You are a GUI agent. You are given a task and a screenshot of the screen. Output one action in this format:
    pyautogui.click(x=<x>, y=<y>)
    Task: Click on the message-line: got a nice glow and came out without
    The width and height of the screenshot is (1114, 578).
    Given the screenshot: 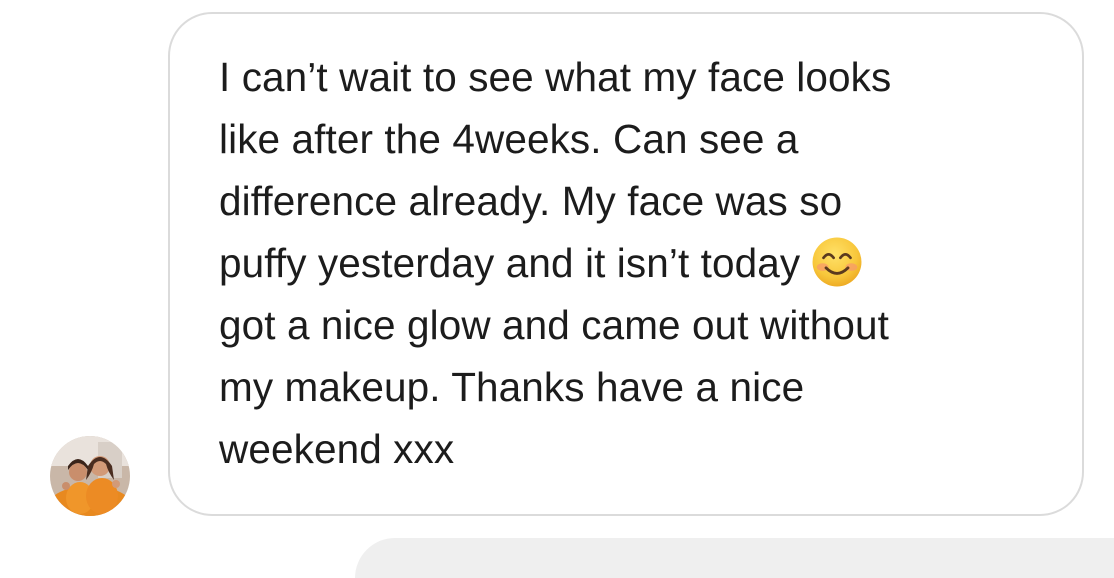 What is the action you would take?
    pyautogui.click(x=554, y=325)
    